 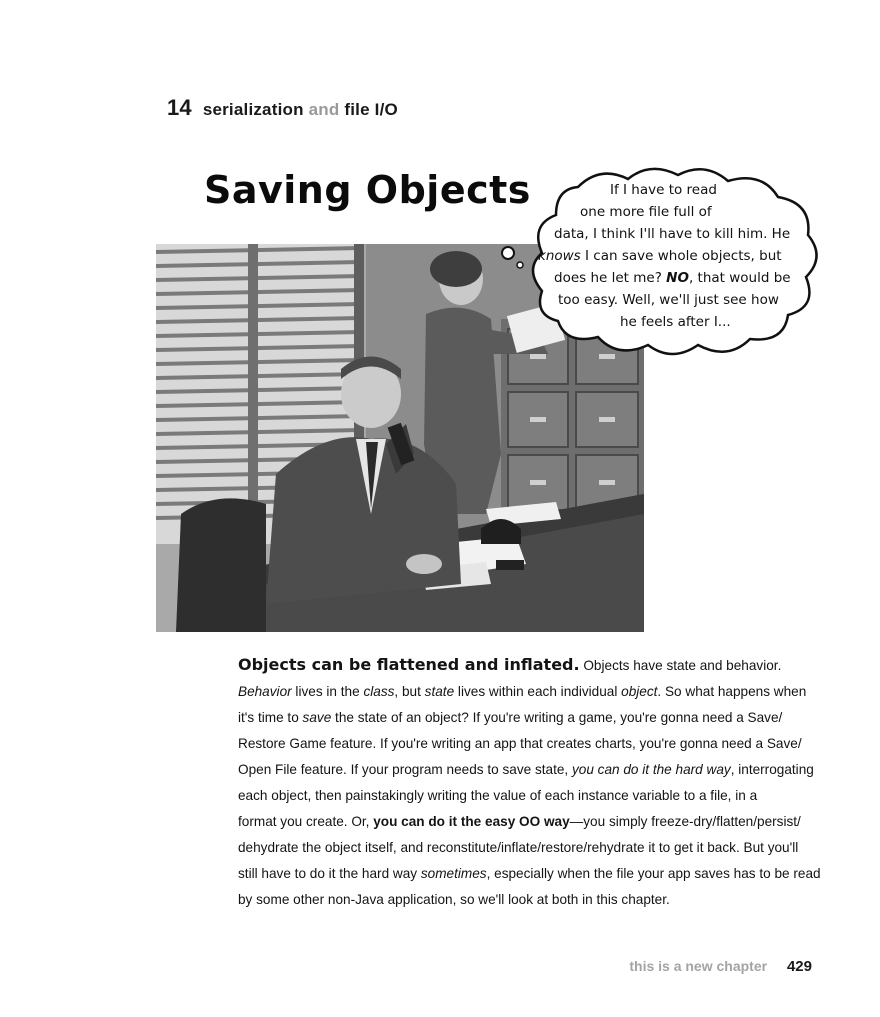 I want to click on lead-heading: Objects can be flattened and inflated., so click(x=409, y=664).